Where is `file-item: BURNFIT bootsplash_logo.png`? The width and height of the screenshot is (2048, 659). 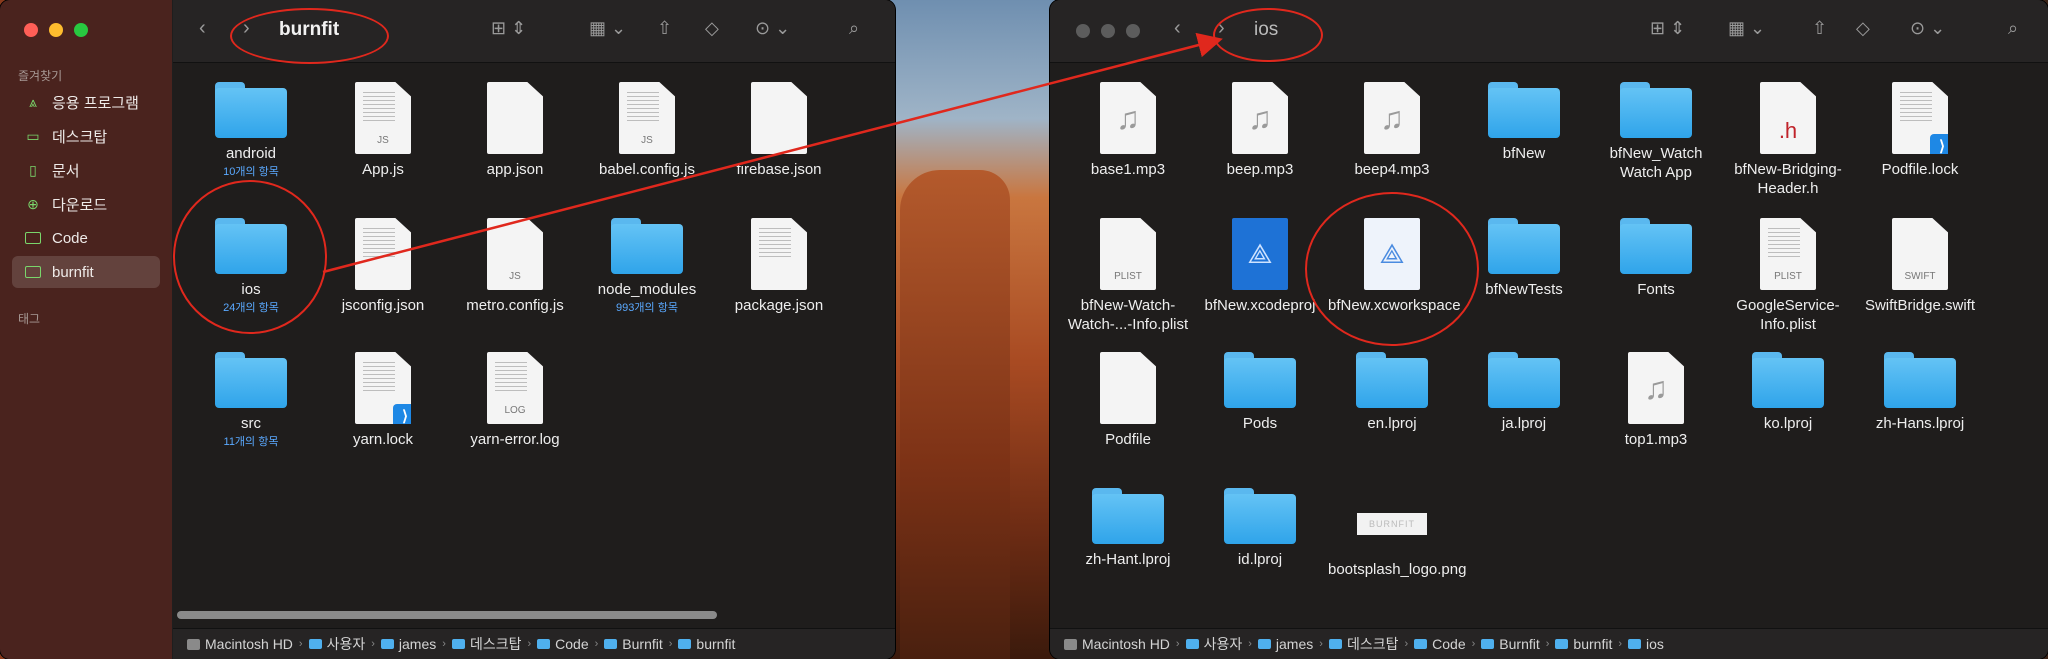 file-item: BURNFIT bootsplash_logo.png is located at coordinates (1397, 533).